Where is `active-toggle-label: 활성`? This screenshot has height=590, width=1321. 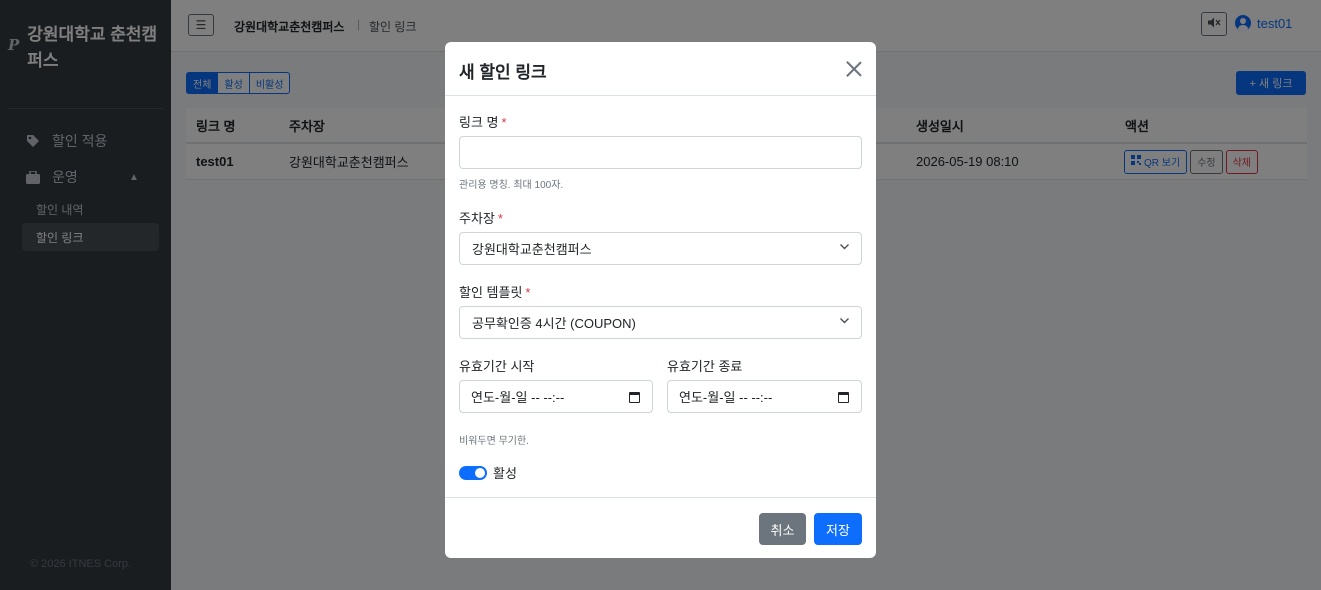
active-toggle-label: 활성 is located at coordinates (505, 473).